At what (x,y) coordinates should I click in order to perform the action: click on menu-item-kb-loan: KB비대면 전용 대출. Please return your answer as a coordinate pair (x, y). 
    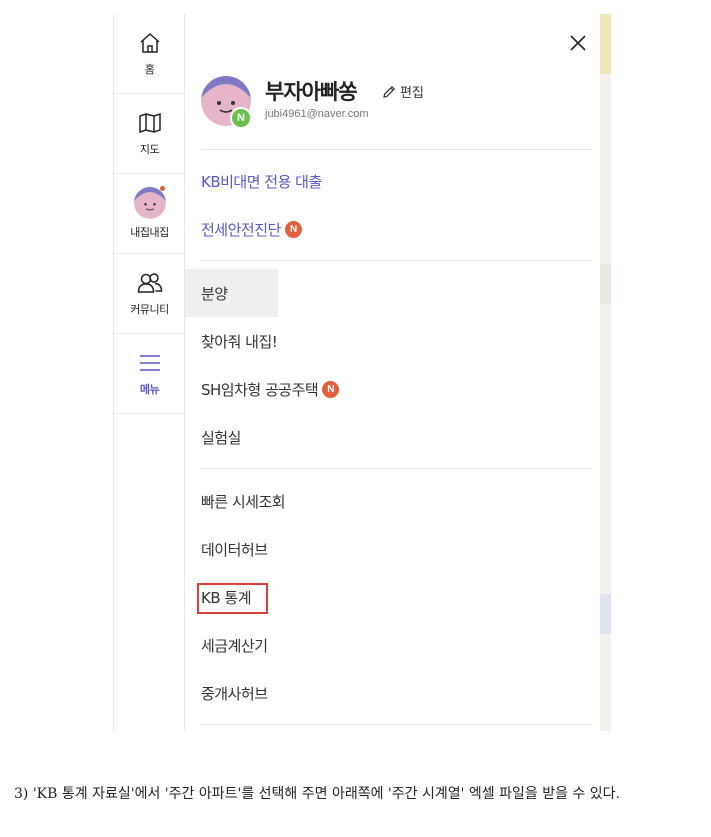
    Looking at the image, I should click on (253, 181).